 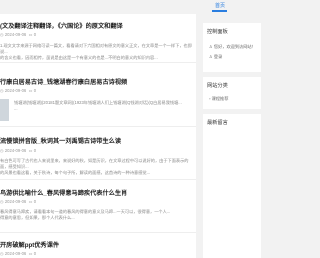 What do you see at coordinates (98, 247) in the screenshot?
I see `post-item: 开房破解ppt优秀课件 ◷ 2024-09-06 ▭ 0` at bounding box center [98, 247].